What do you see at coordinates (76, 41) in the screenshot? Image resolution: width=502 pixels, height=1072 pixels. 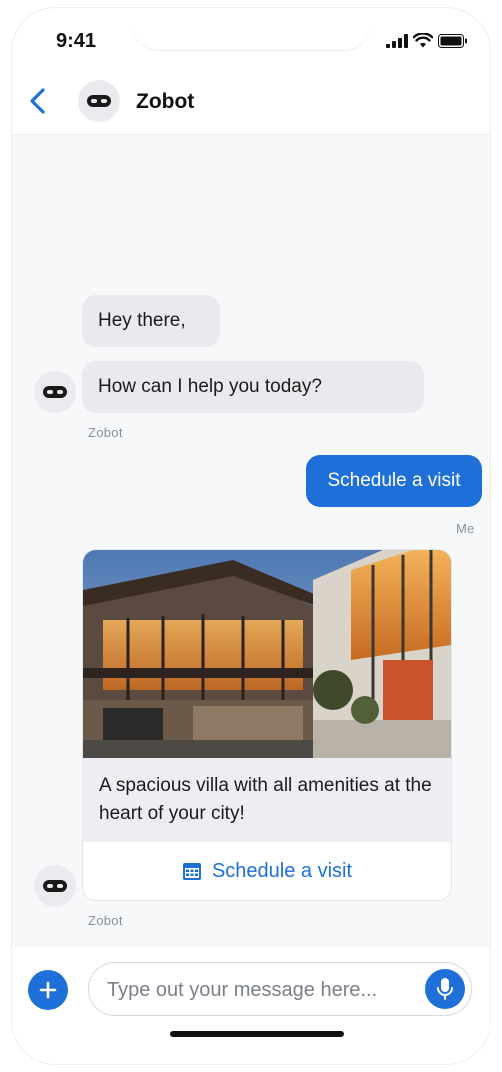 I see `status-time: 9:41` at bounding box center [76, 41].